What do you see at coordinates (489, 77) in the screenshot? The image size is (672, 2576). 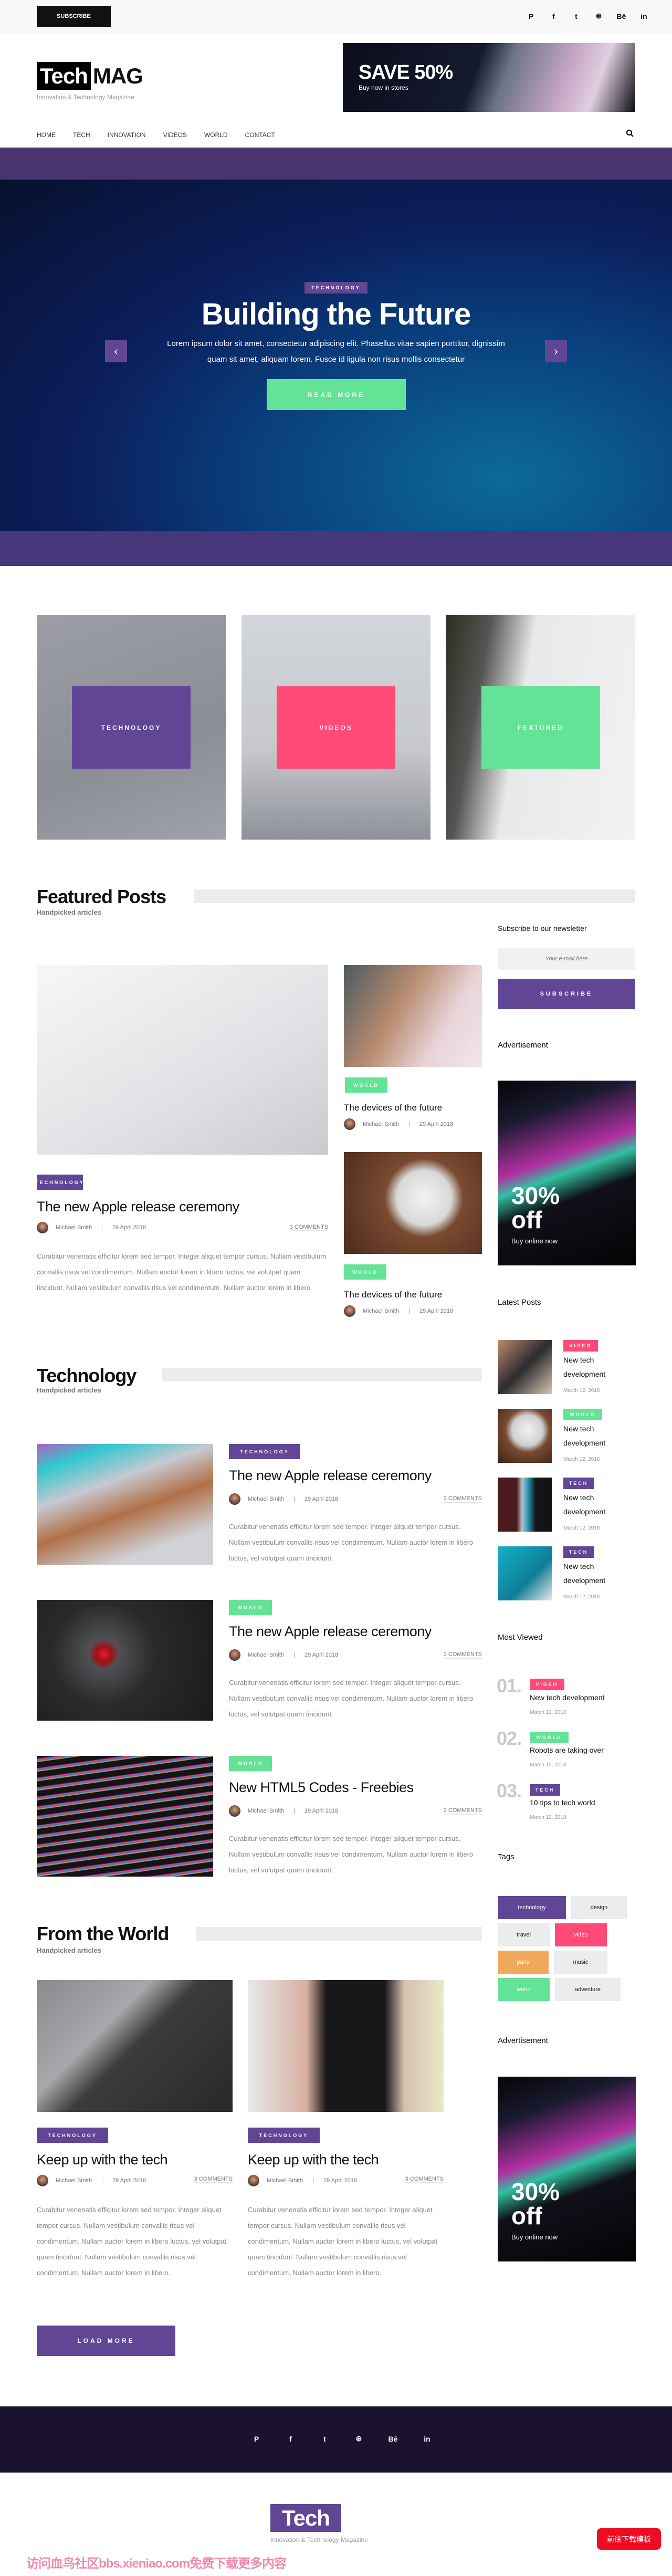 I see `header-ad-banner: SAVE 50% Buy now in stores` at bounding box center [489, 77].